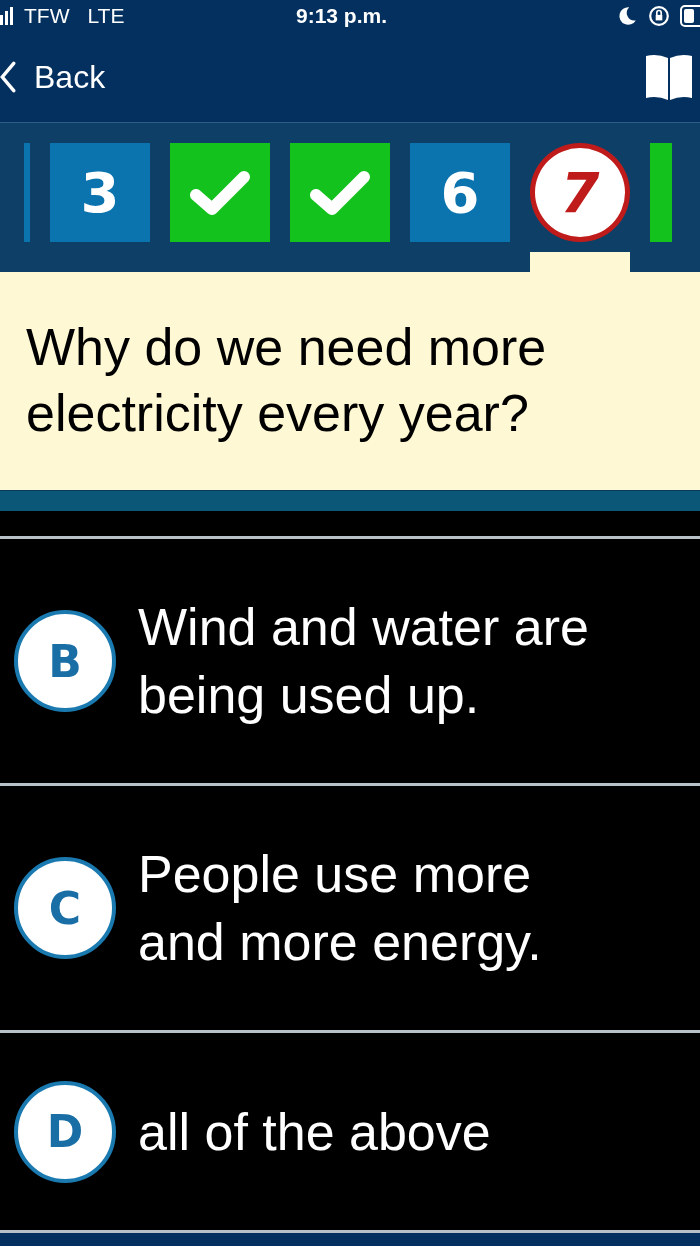  Describe the element at coordinates (460, 192) in the screenshot. I see `question-tile: 6` at that location.